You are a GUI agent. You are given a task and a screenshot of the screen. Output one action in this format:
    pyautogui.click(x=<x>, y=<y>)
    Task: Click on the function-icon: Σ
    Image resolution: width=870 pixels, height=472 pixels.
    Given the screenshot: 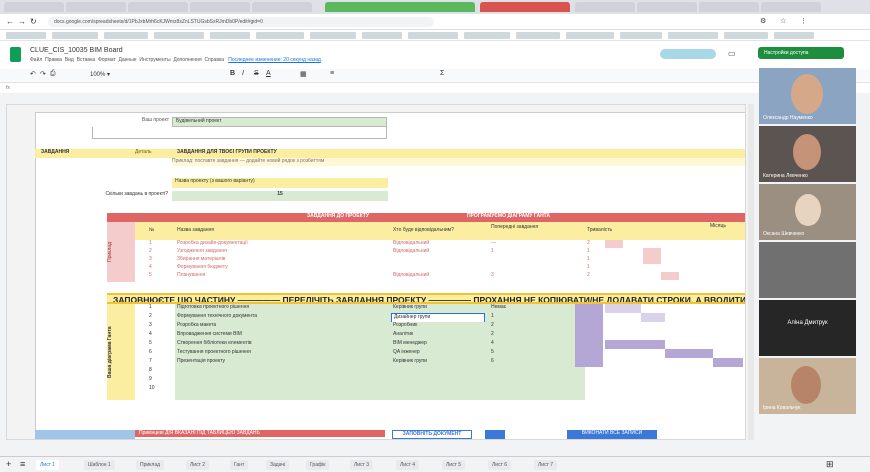 What is the action you would take?
    pyautogui.click(x=442, y=73)
    